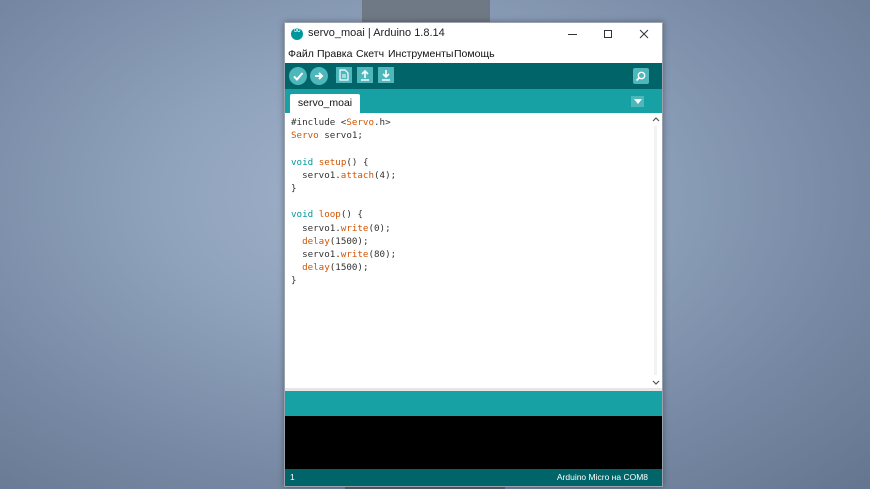 The image size is (870, 489). What do you see at coordinates (473, 101) in the screenshot?
I see `tab-strip: servo_moai` at bounding box center [473, 101].